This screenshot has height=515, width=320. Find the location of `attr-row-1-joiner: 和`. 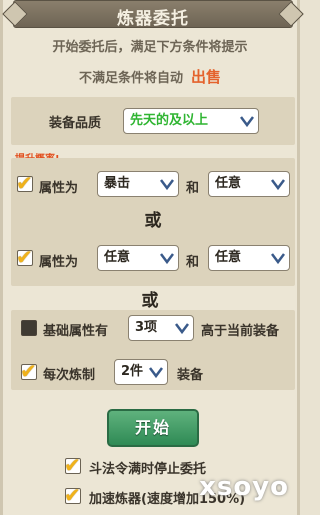

attr-row-1-joiner: 和 is located at coordinates (193, 188).